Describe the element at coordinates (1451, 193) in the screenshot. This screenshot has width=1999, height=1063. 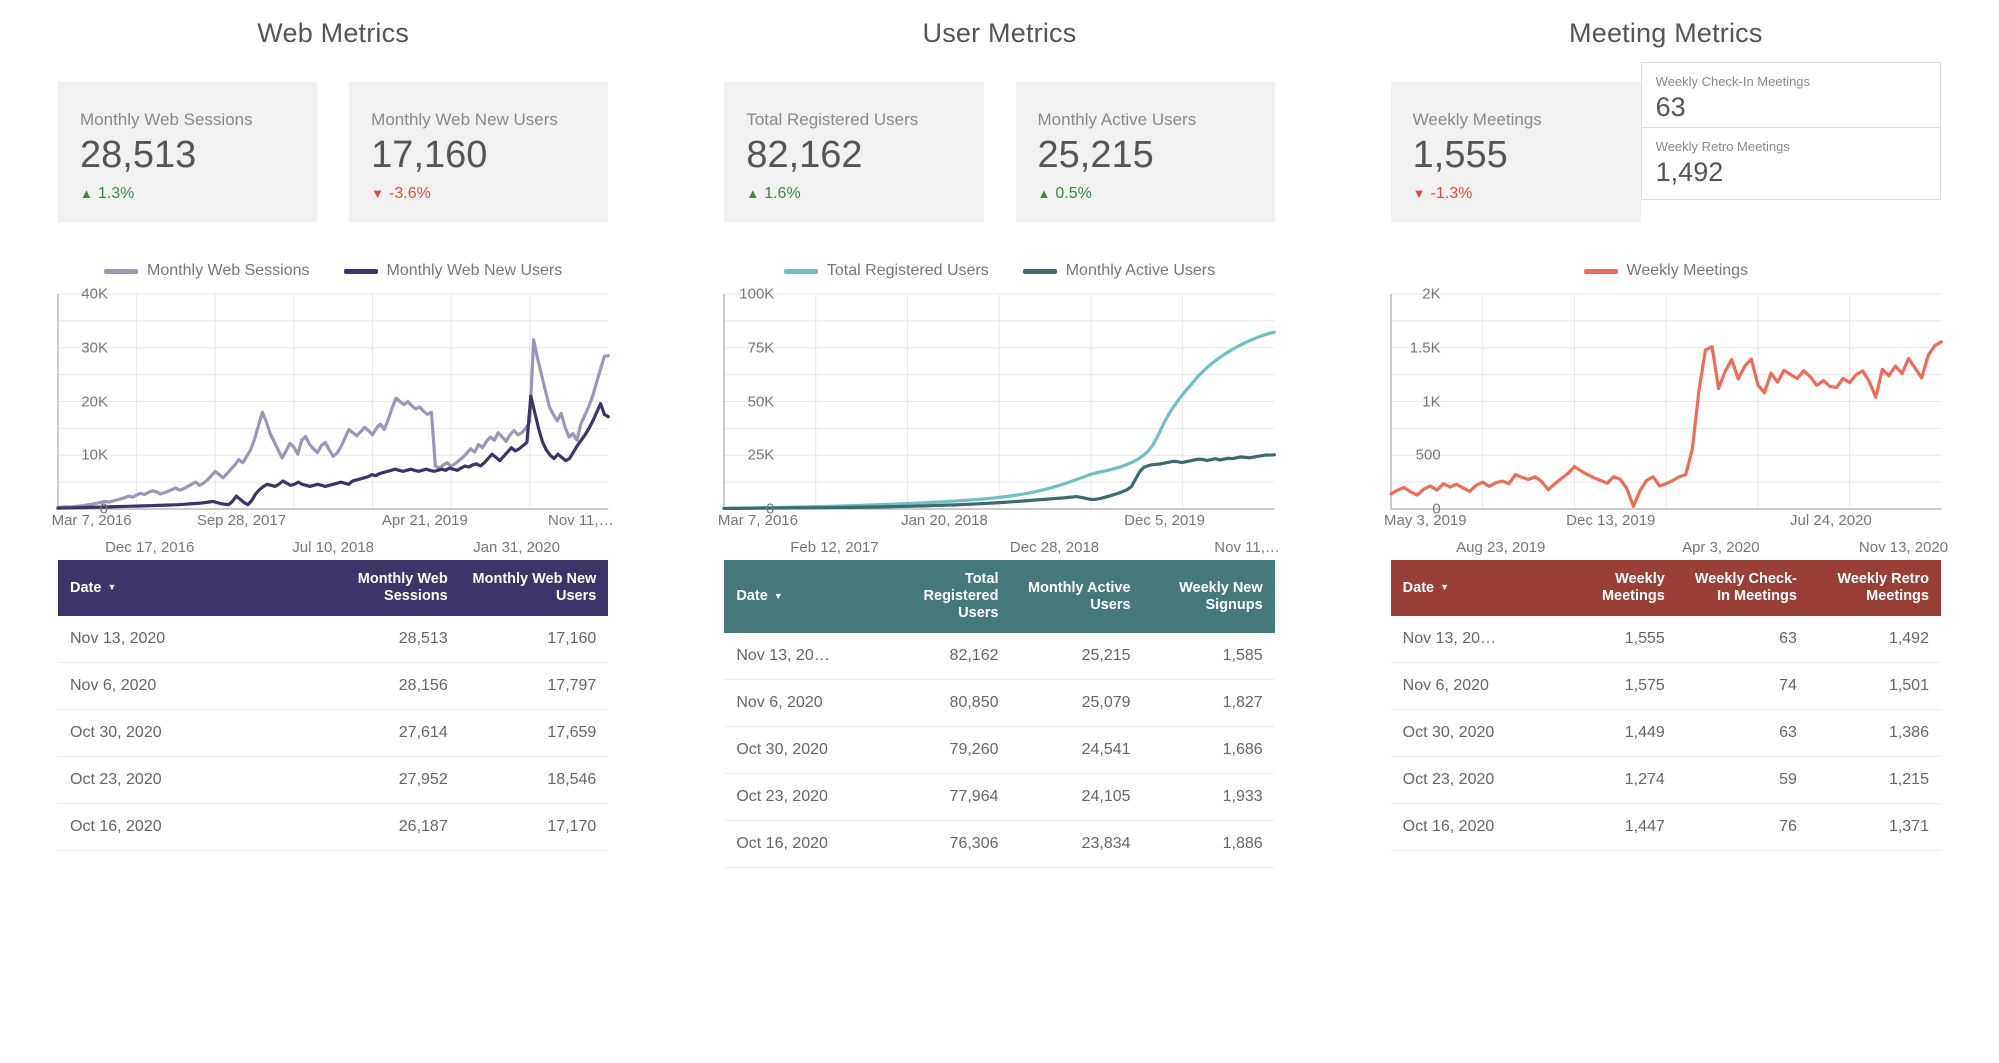
I see `scorecard-delta-value: -1.3%` at that location.